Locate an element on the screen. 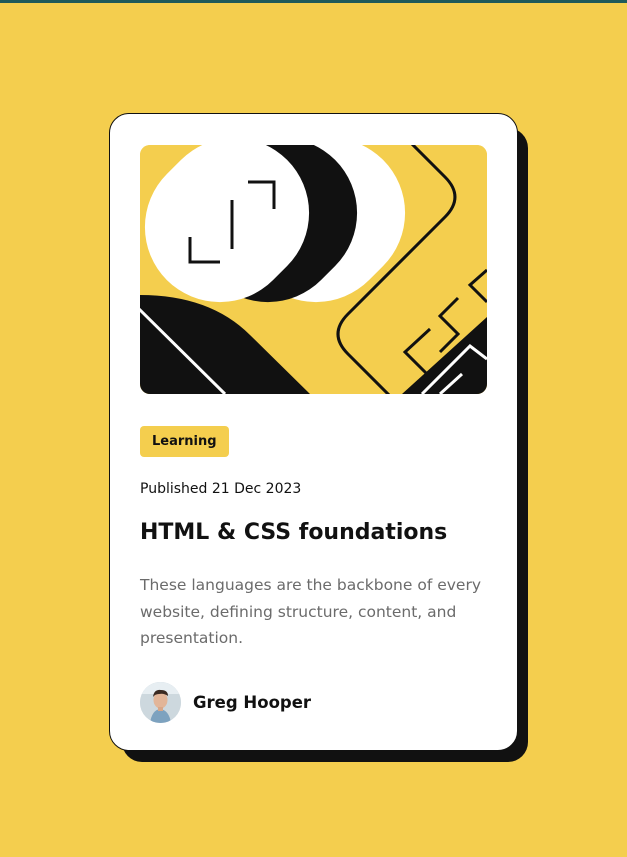  window-top-edge is located at coordinates (313, 1).